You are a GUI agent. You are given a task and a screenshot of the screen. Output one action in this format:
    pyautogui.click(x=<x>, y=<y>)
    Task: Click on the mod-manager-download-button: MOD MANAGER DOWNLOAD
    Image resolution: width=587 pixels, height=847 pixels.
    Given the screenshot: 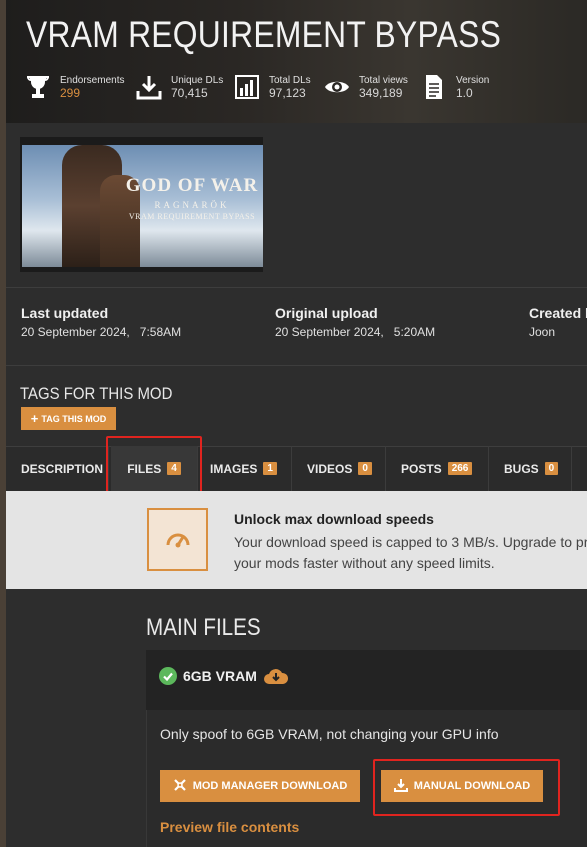 What is the action you would take?
    pyautogui.click(x=260, y=786)
    